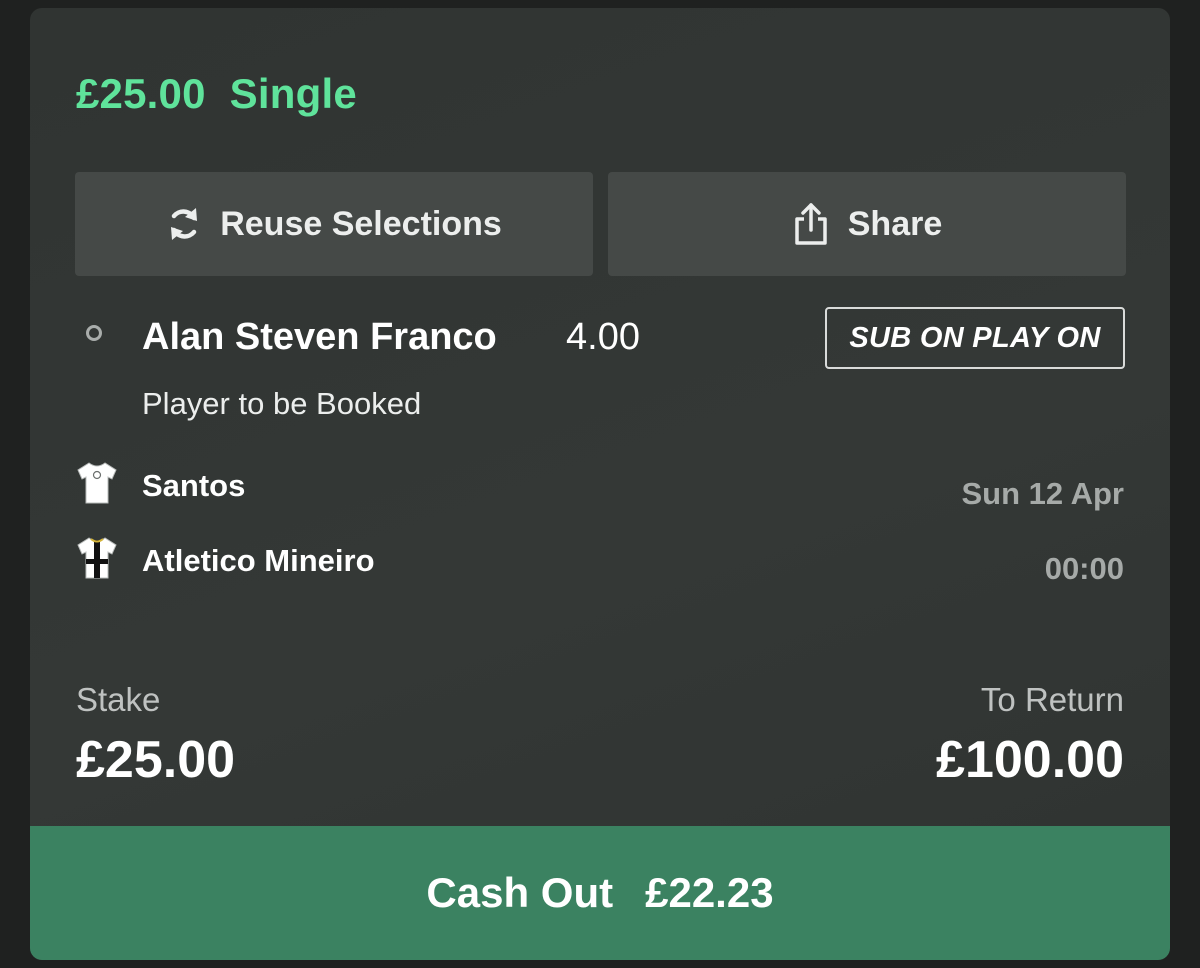 Image resolution: width=1200 pixels, height=968 pixels. Describe the element at coordinates (361, 223) in the screenshot. I see `reuse-selections-label: Reuse Selections` at that location.